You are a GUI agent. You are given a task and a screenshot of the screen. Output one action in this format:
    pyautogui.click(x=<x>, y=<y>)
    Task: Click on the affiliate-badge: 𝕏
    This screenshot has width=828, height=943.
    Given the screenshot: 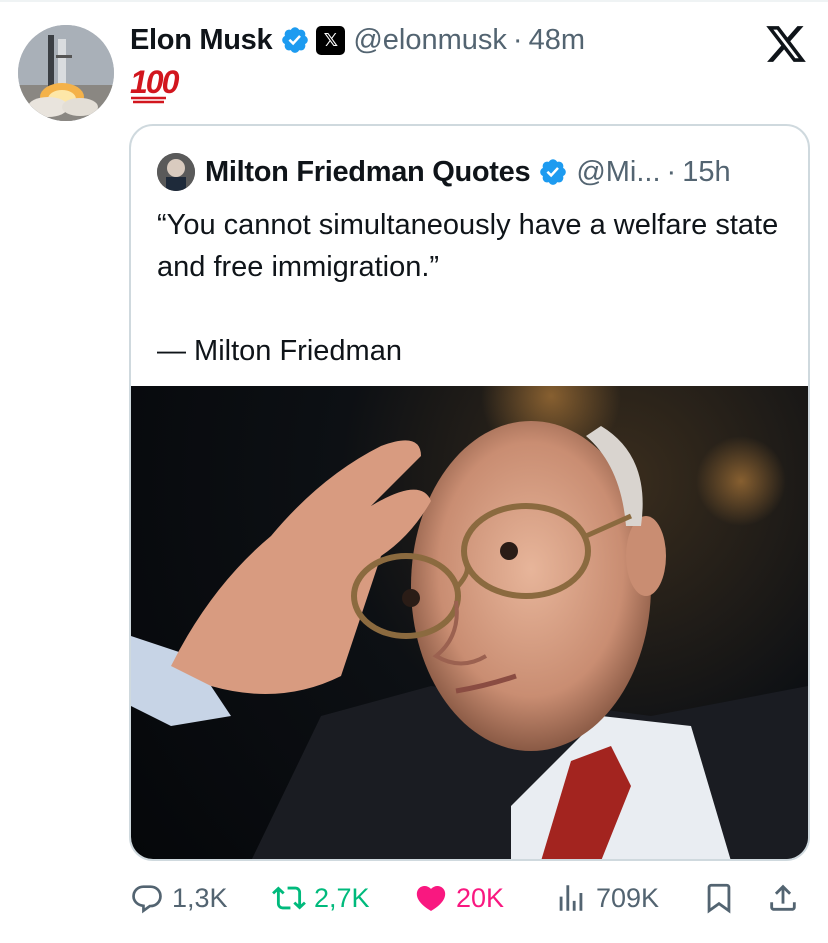 What is the action you would take?
    pyautogui.click(x=331, y=40)
    